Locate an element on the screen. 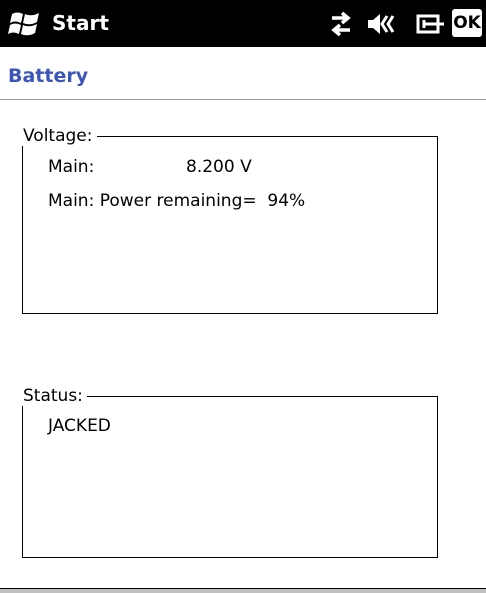 This screenshot has height=593, width=486. title-bar: Battery is located at coordinates (243, 73).